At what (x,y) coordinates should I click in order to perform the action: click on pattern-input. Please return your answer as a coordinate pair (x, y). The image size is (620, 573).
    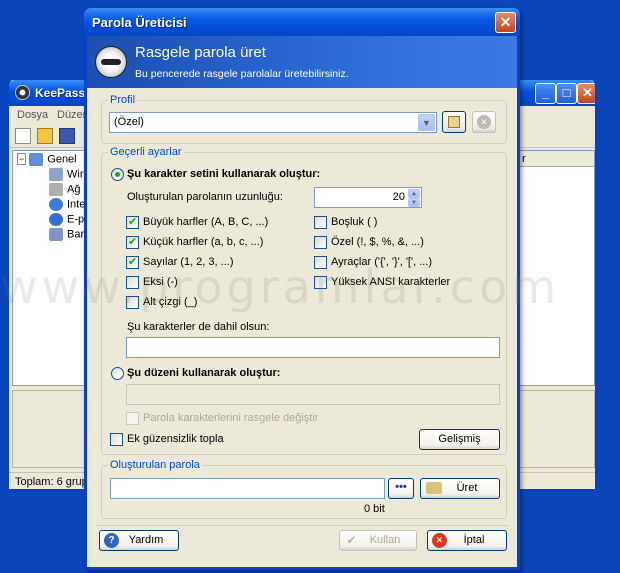
    Looking at the image, I should click on (313, 394).